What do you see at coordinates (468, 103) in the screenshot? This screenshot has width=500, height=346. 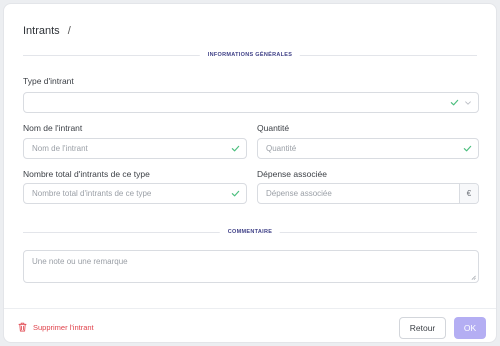 I see `chevron-down-icon` at bounding box center [468, 103].